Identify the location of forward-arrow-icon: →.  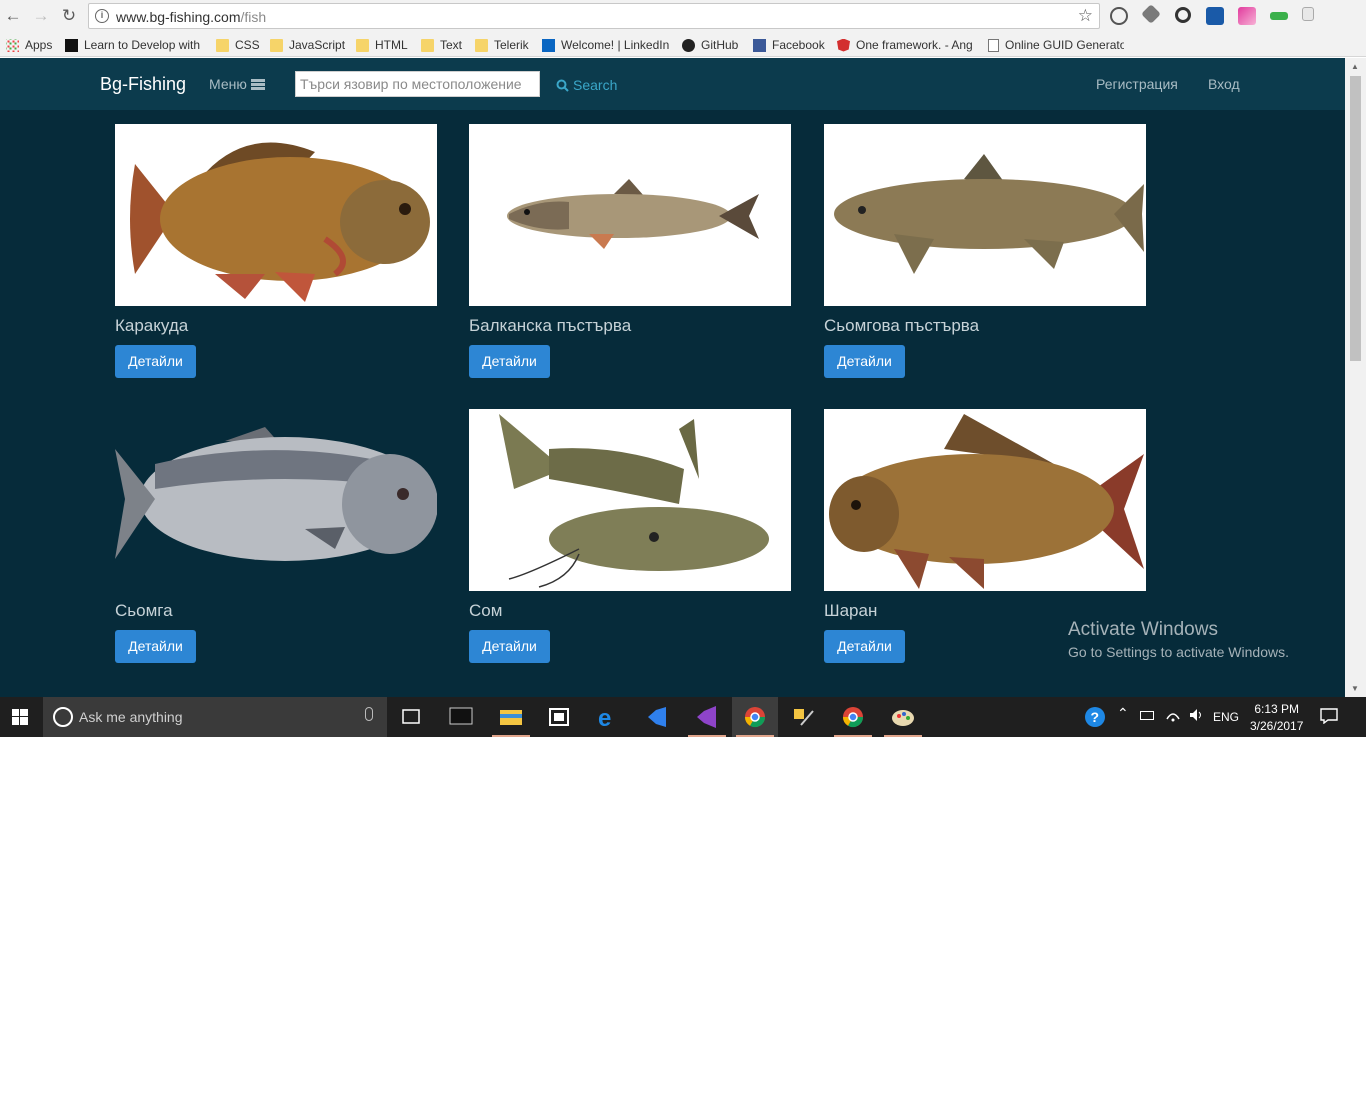
(41, 16).